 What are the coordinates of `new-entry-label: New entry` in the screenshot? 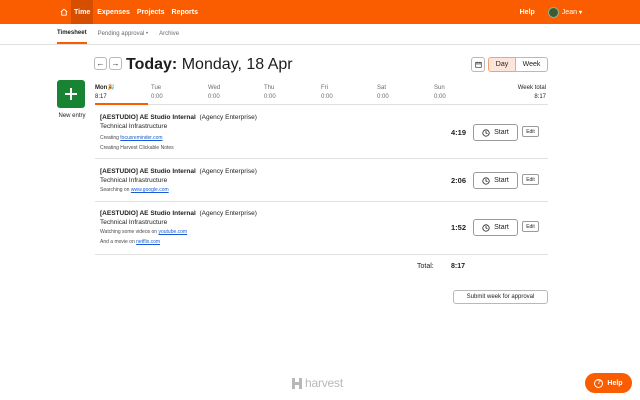 It's located at (72, 116).